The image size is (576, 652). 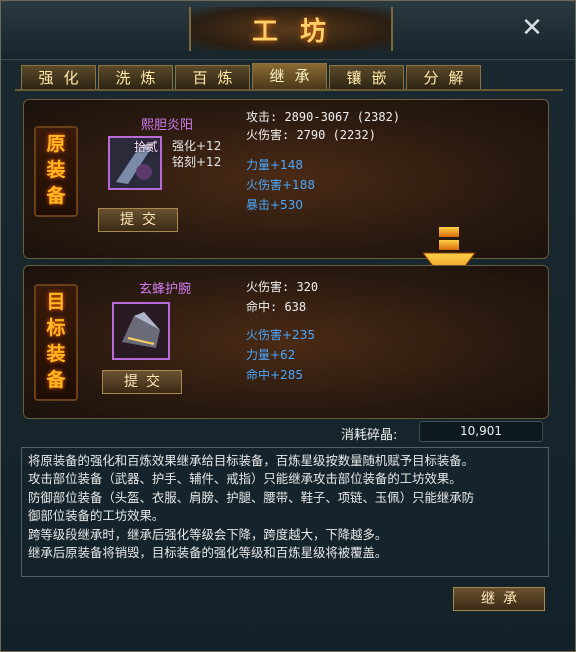 I want to click on tab-socket: 镶嵌, so click(x=366, y=77).